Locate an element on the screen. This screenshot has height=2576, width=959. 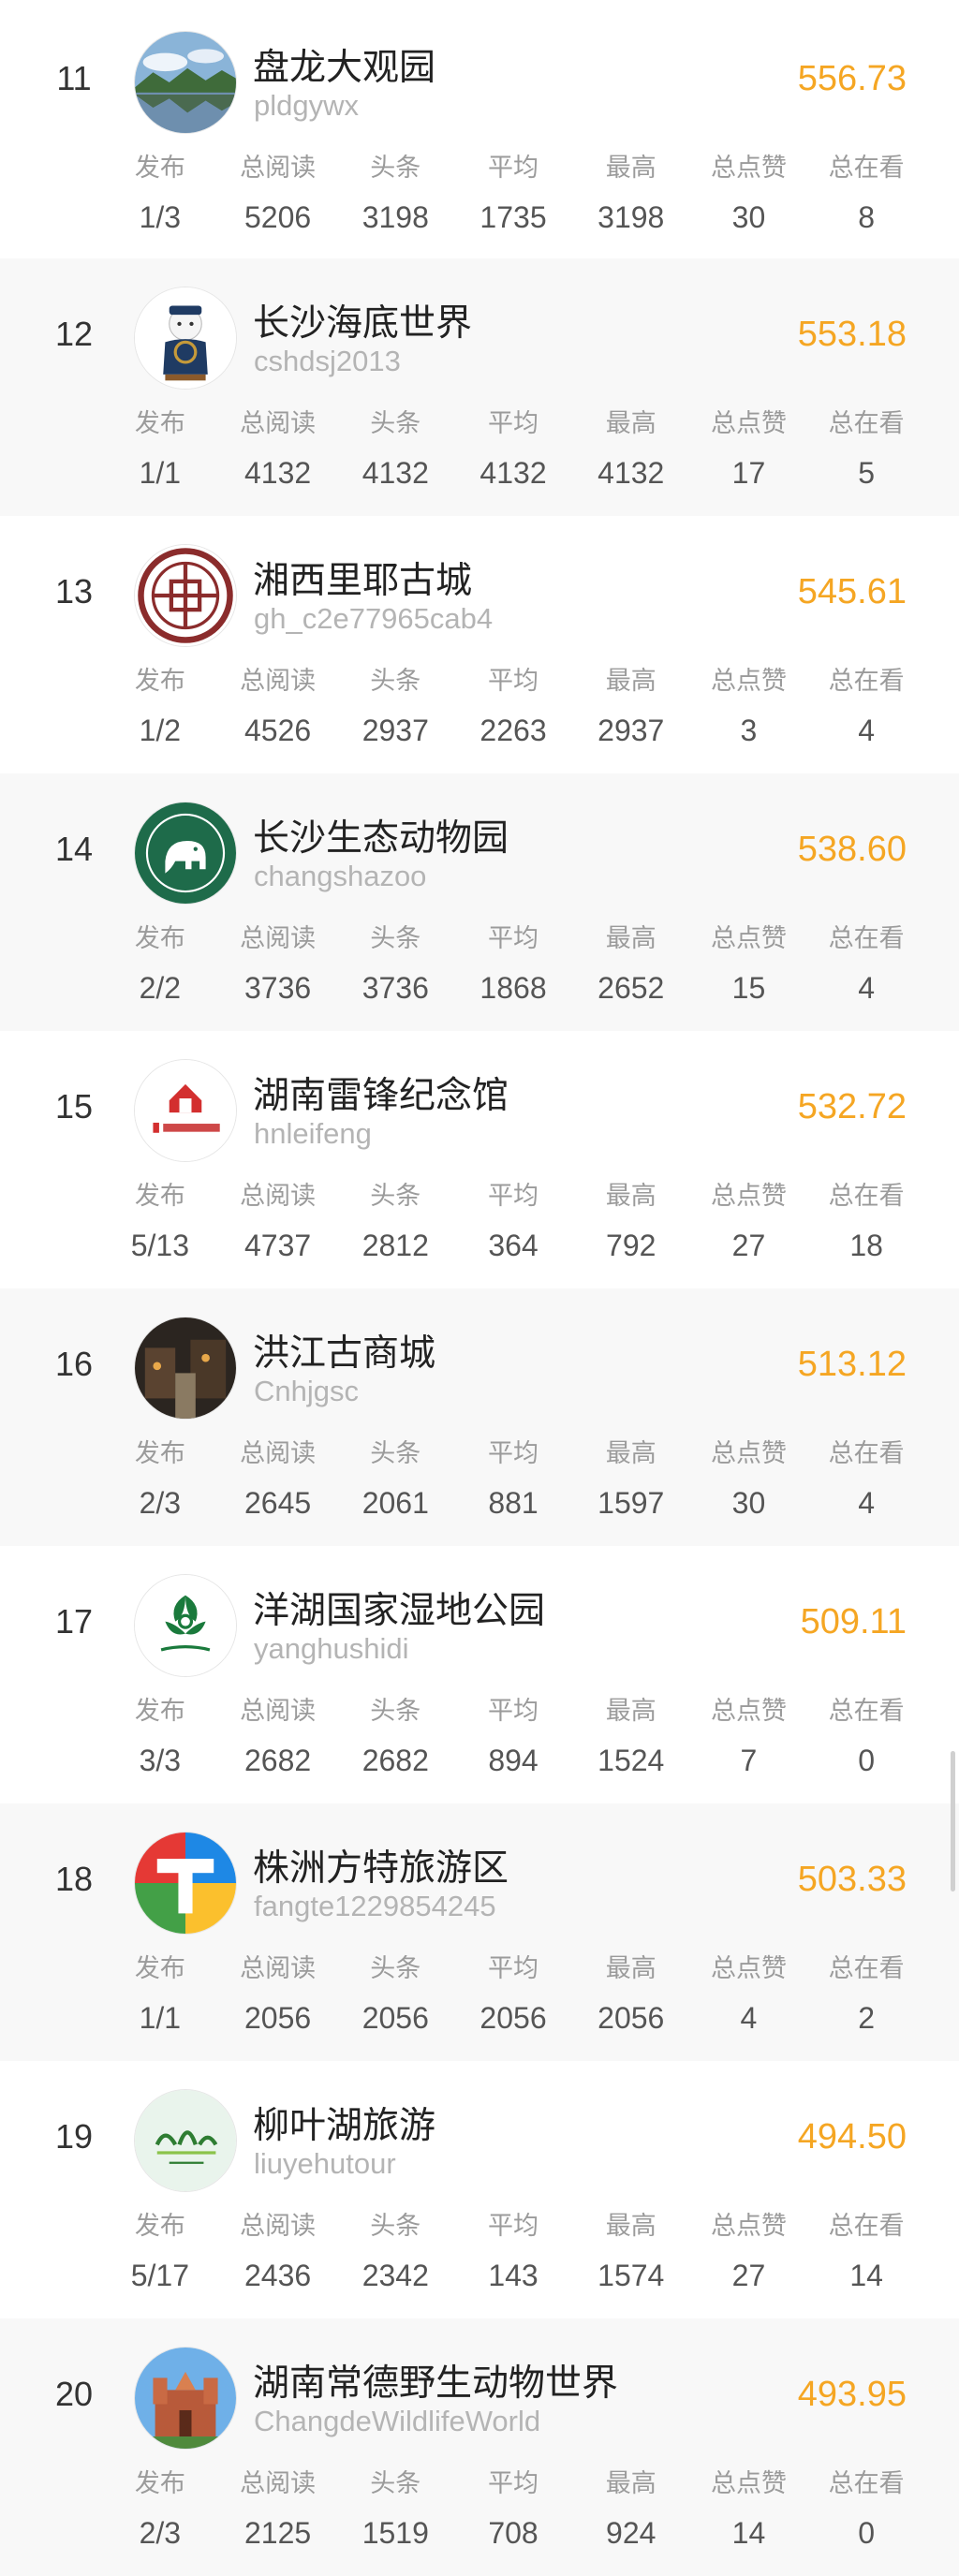
stat-column: 最高 1524 is located at coordinates (631, 1737).